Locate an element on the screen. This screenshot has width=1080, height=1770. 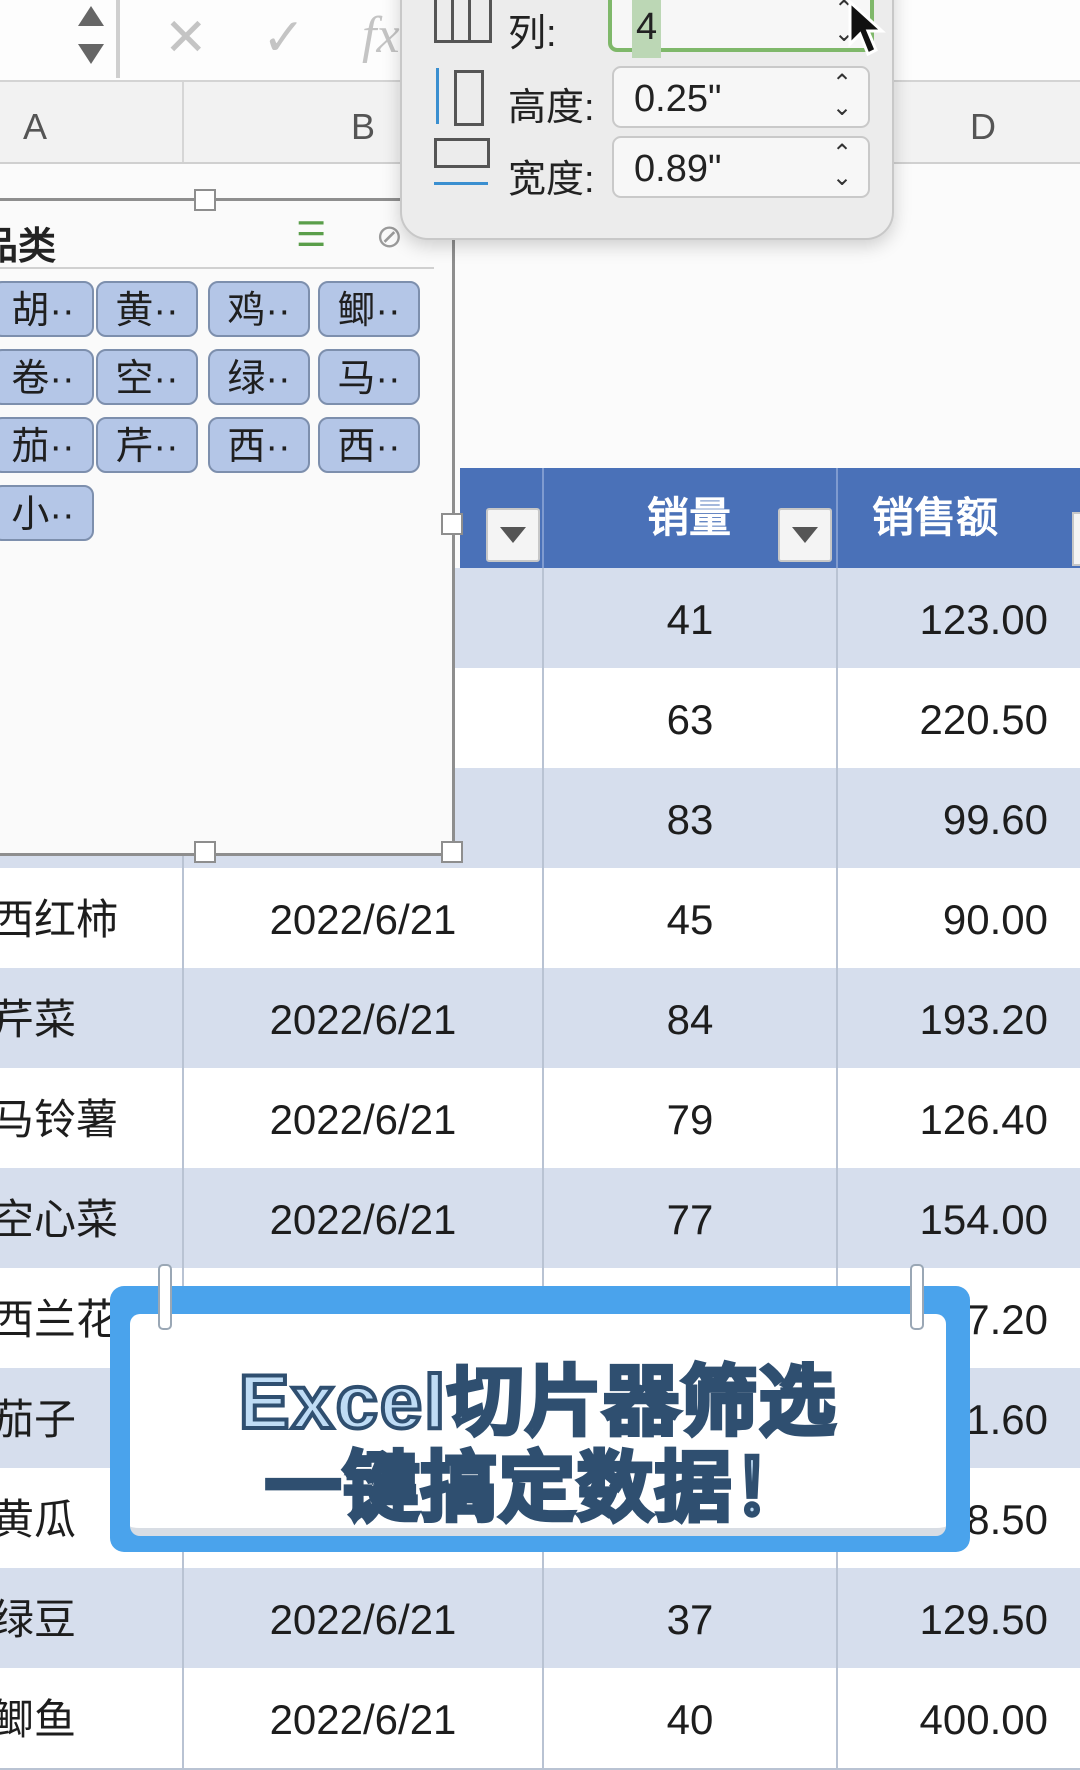
slicer-item-button: 小·· is located at coordinates (47, 513).